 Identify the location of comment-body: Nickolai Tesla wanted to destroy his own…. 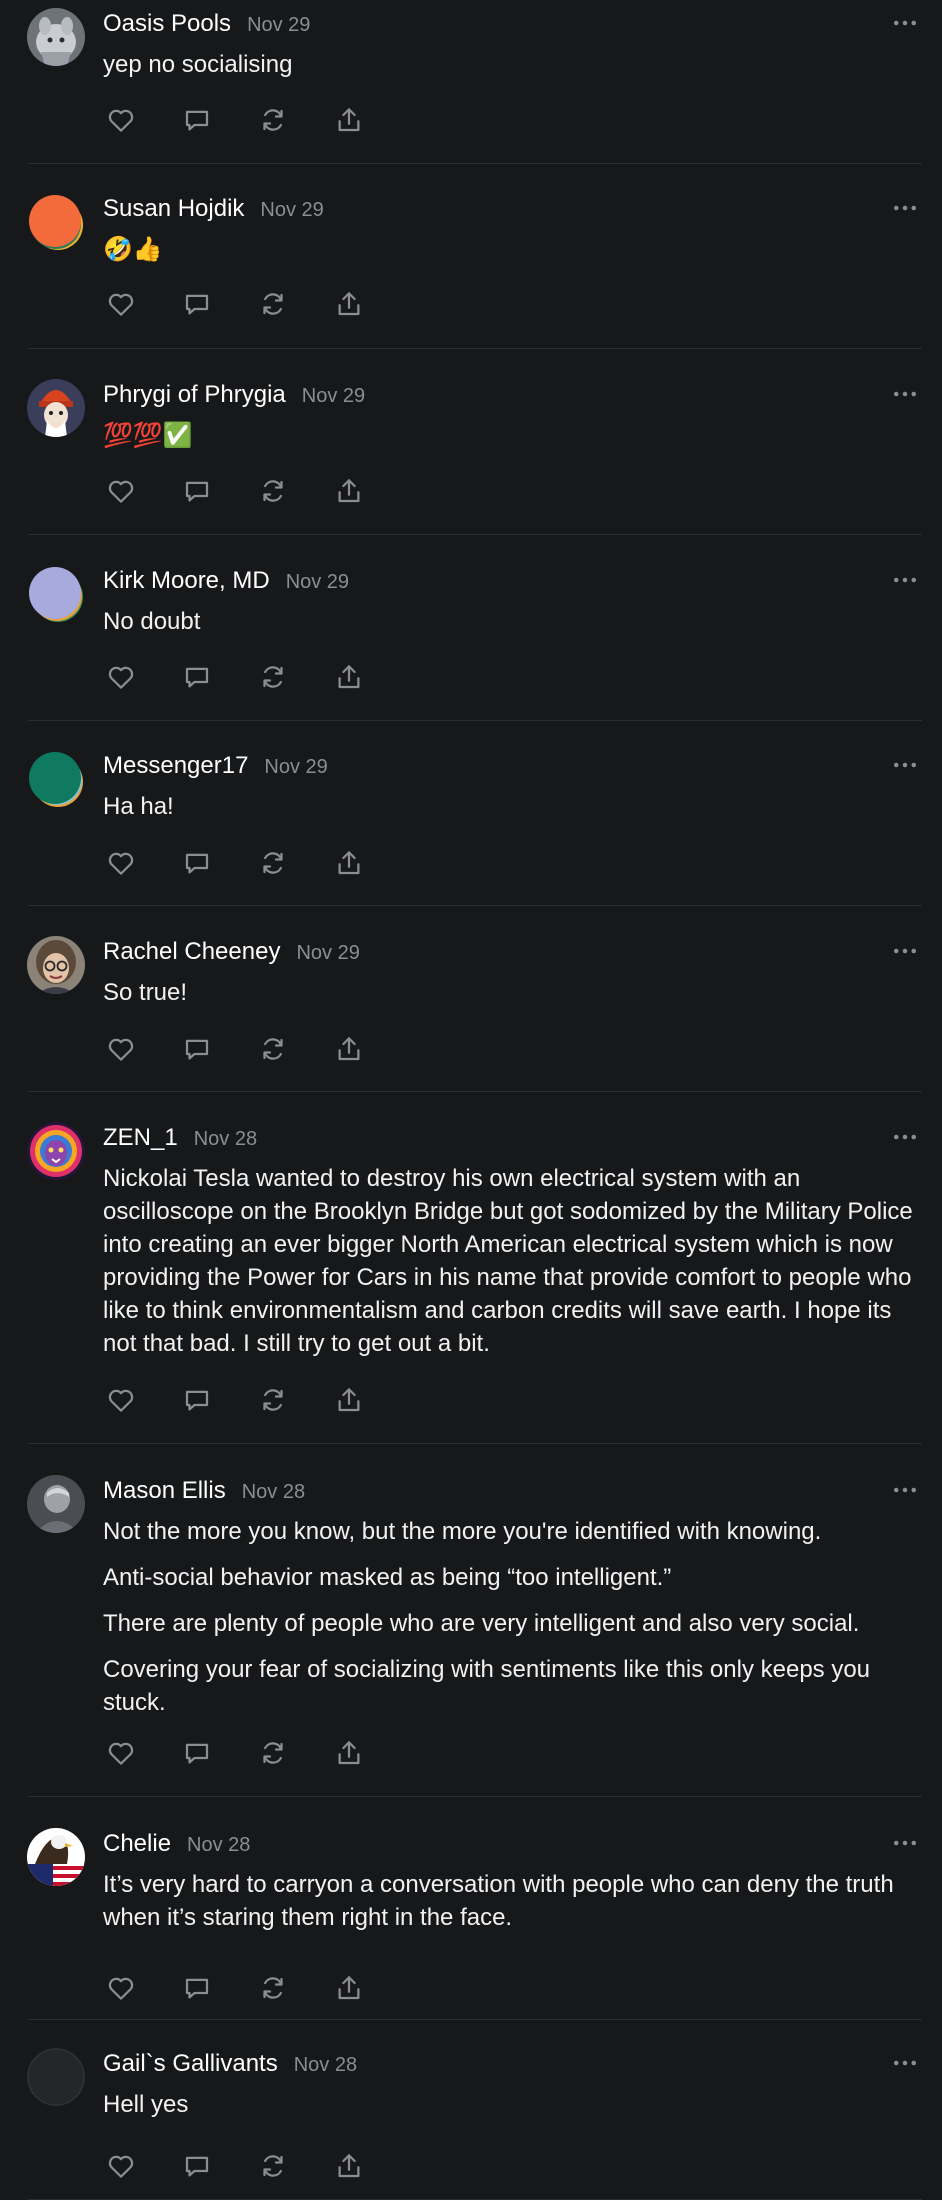
(513, 1261).